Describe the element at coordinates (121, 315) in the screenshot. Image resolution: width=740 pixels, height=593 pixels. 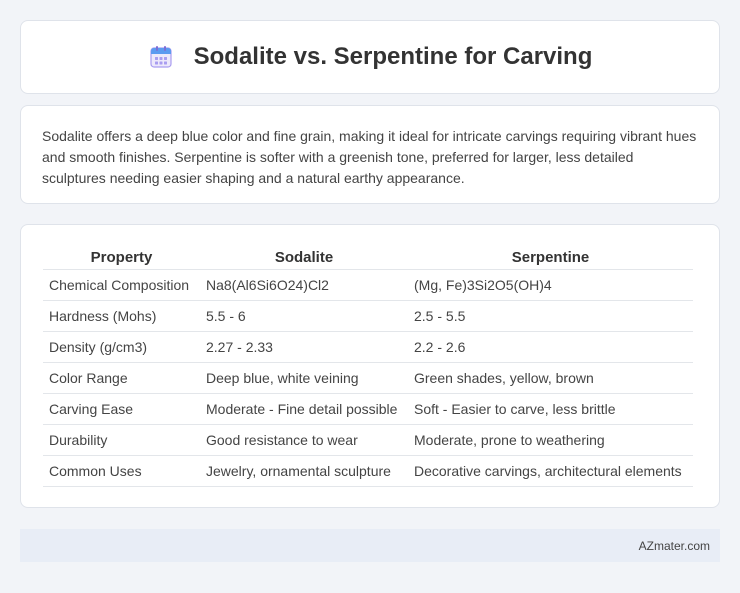
I see `cell-property: Hardness (Mohs)` at that location.